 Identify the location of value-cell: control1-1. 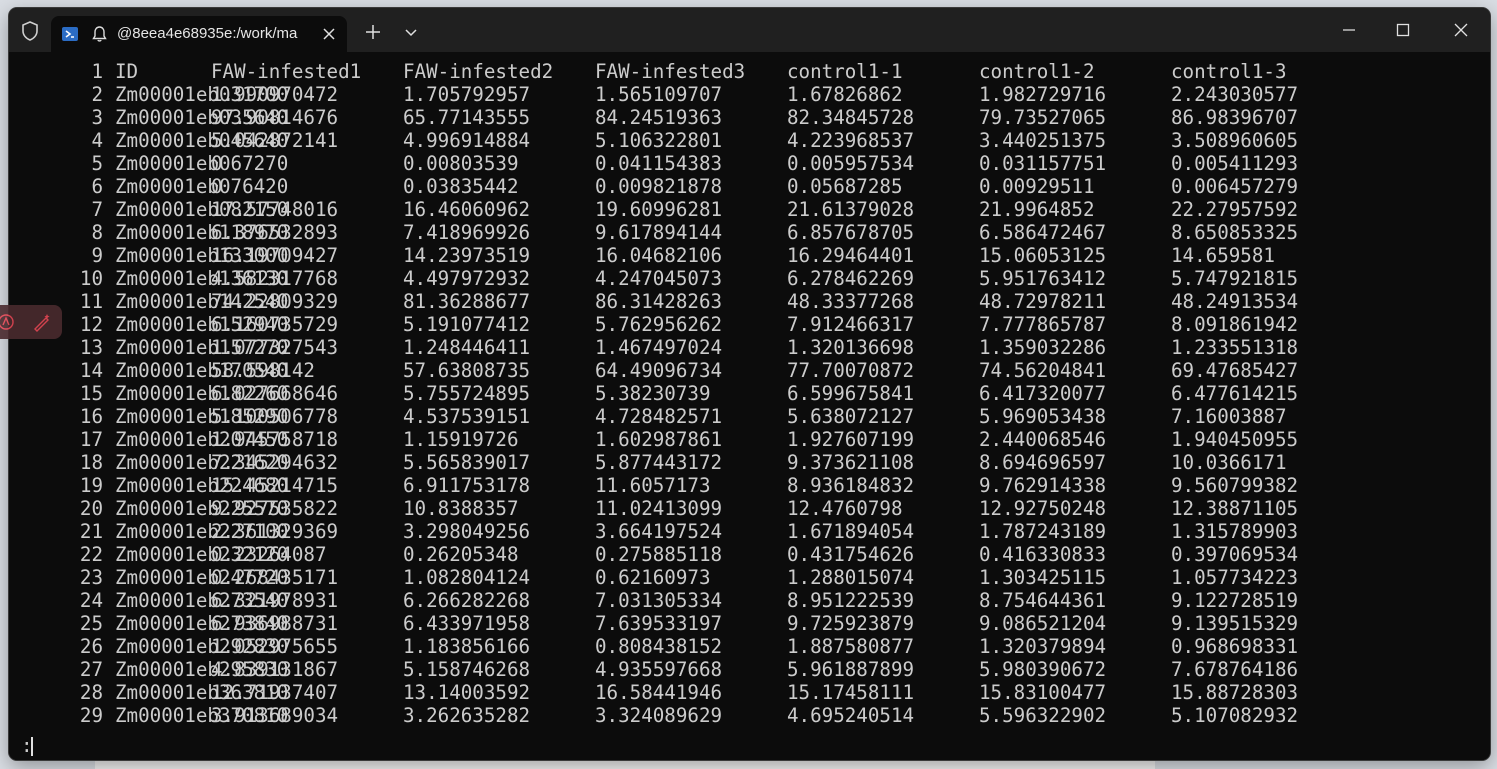
(845, 71).